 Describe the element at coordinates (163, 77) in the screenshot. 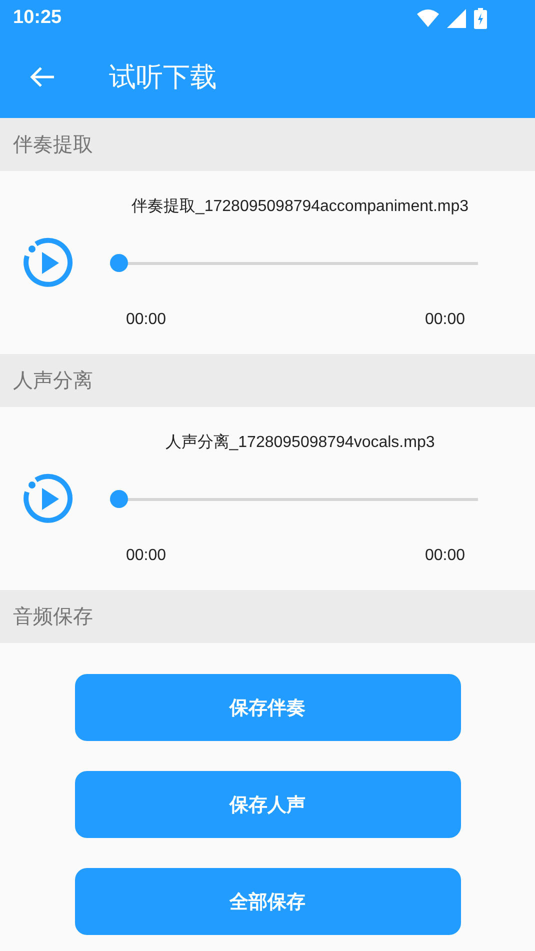

I see `page-title: 试听下载` at that location.